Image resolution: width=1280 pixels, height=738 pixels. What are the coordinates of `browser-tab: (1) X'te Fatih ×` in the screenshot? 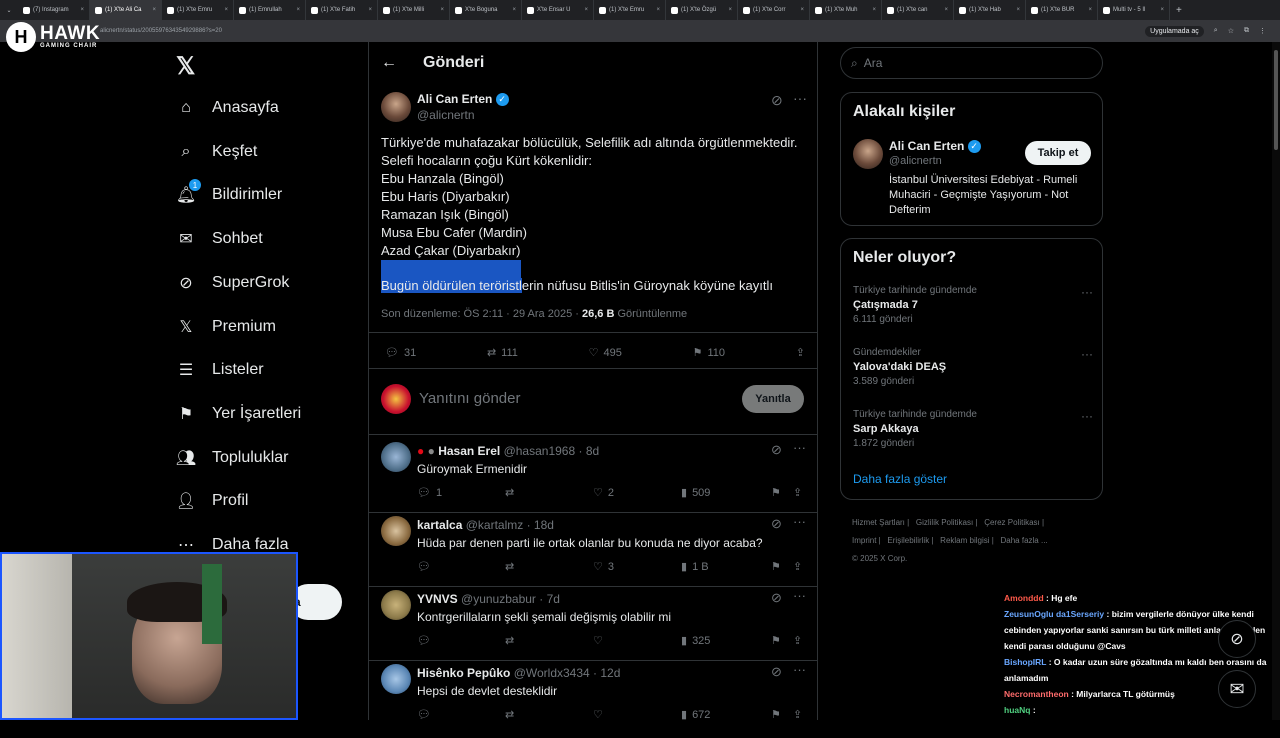 It's located at (342, 10).